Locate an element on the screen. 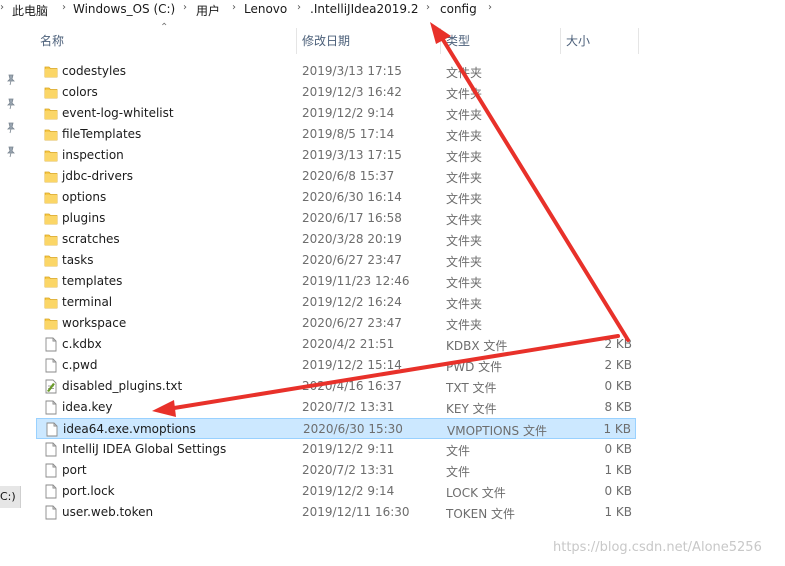  file-row: colors 2019/12/3 16:42 文件夹 is located at coordinates (336, 92).